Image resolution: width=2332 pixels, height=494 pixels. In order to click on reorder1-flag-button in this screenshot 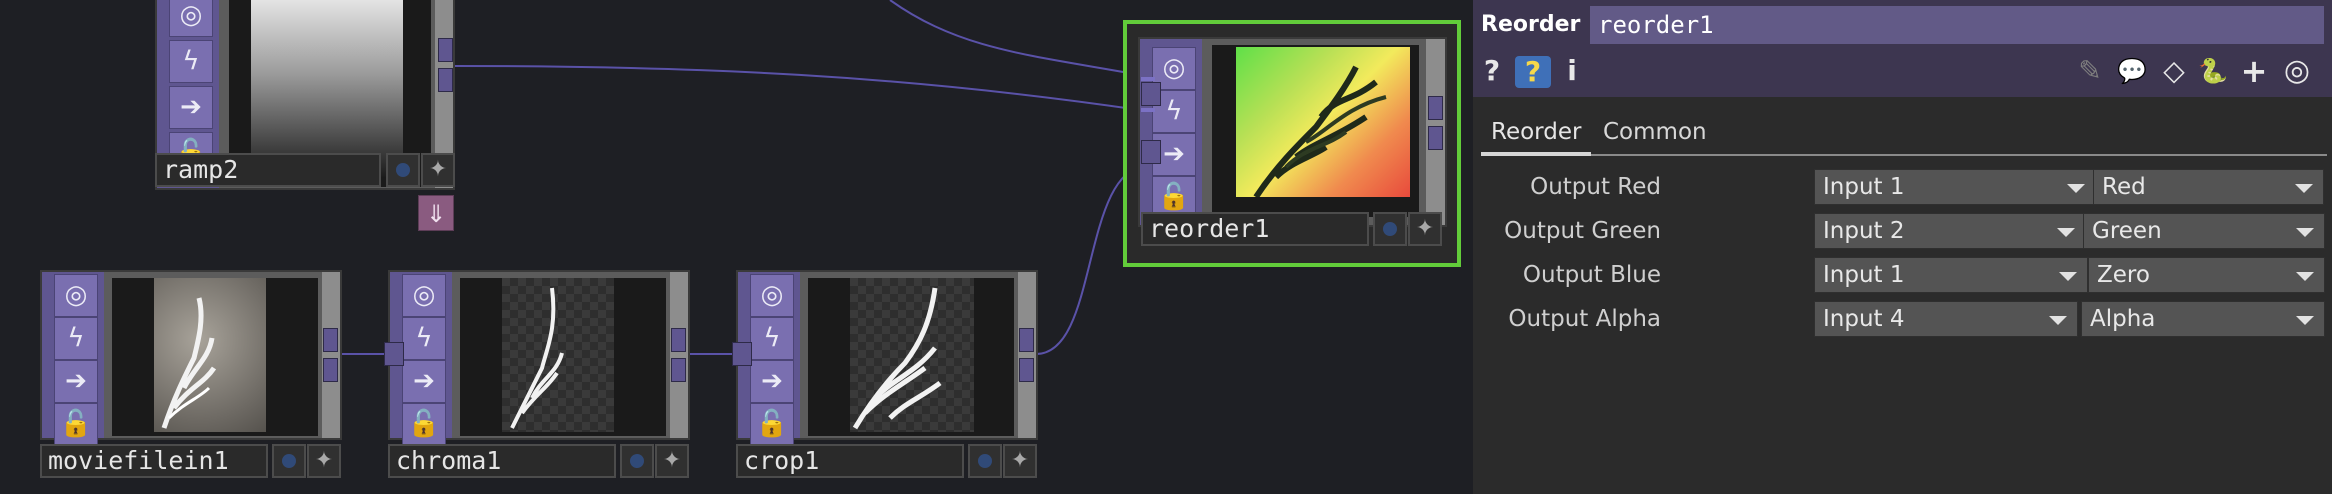, I will do `click(1390, 229)`.